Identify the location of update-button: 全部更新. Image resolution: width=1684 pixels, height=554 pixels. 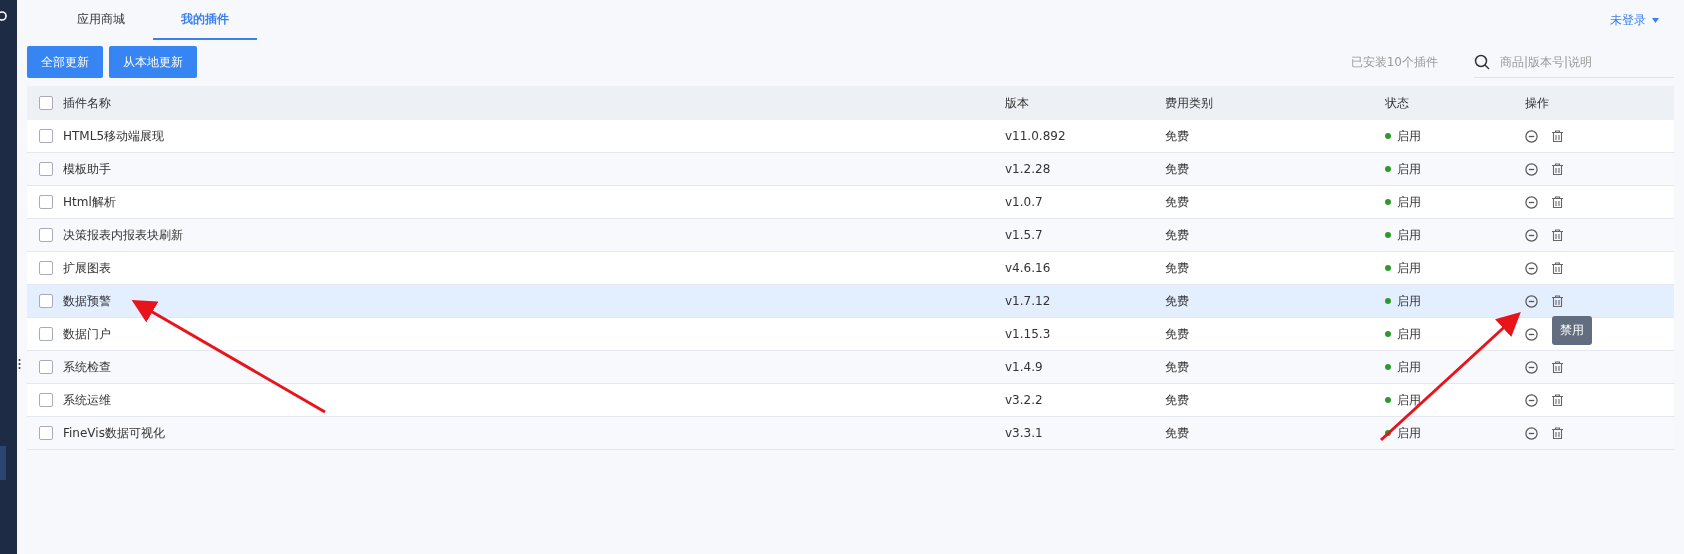
(65, 62).